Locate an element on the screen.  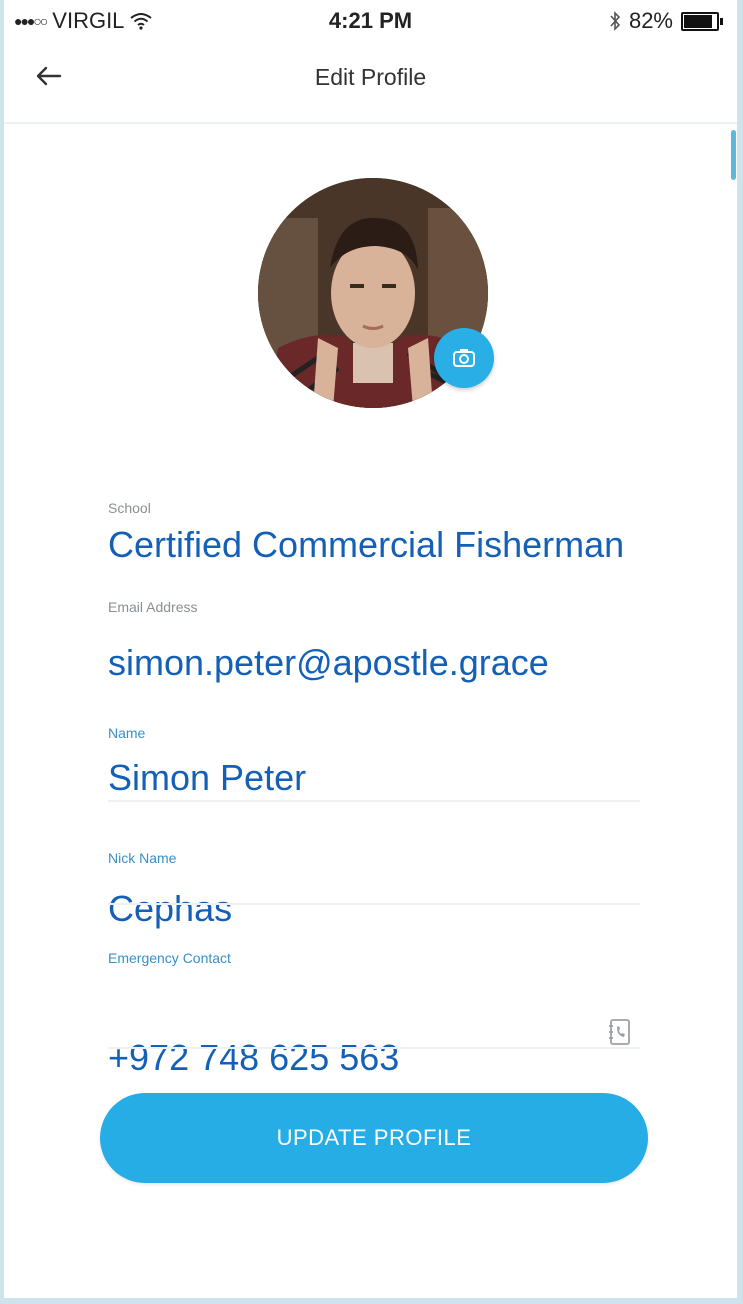
status-right: 82% is located at coordinates (666, 21).